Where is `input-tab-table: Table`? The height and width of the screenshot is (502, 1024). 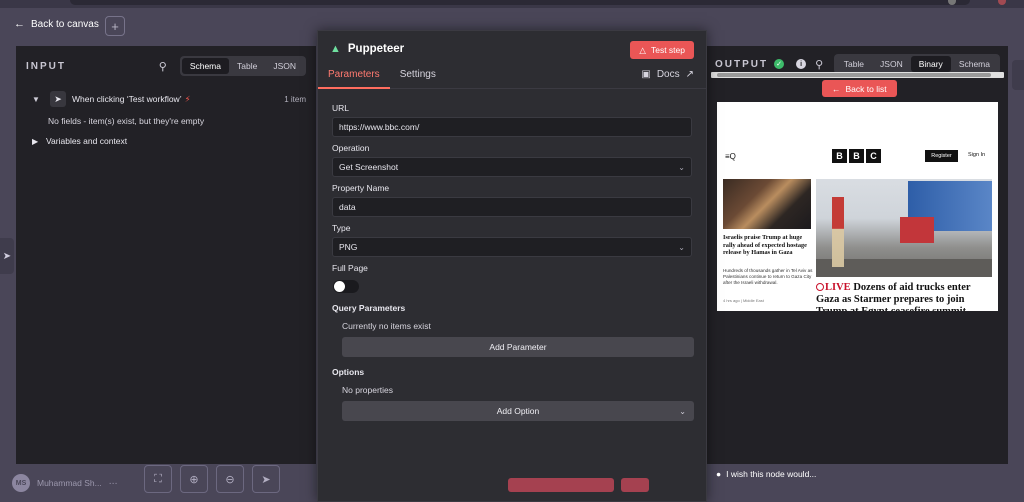
input-tab-table: Table is located at coordinates (247, 66).